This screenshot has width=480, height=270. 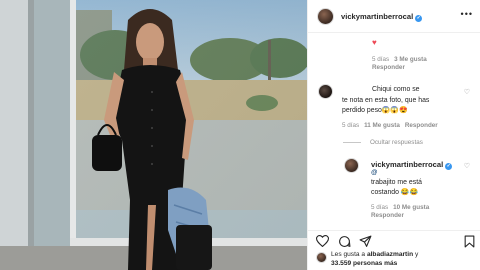 I want to click on hide-replies-divider, so click(x=352, y=142).